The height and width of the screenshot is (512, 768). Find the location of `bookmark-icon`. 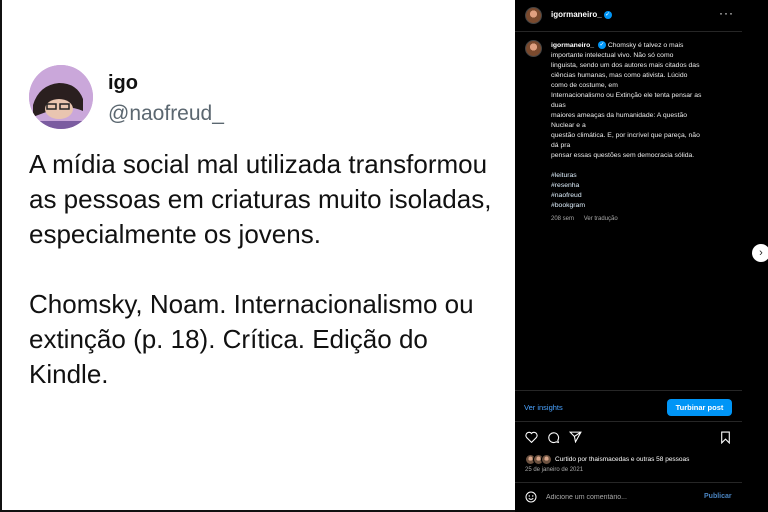

bookmark-icon is located at coordinates (725, 438).